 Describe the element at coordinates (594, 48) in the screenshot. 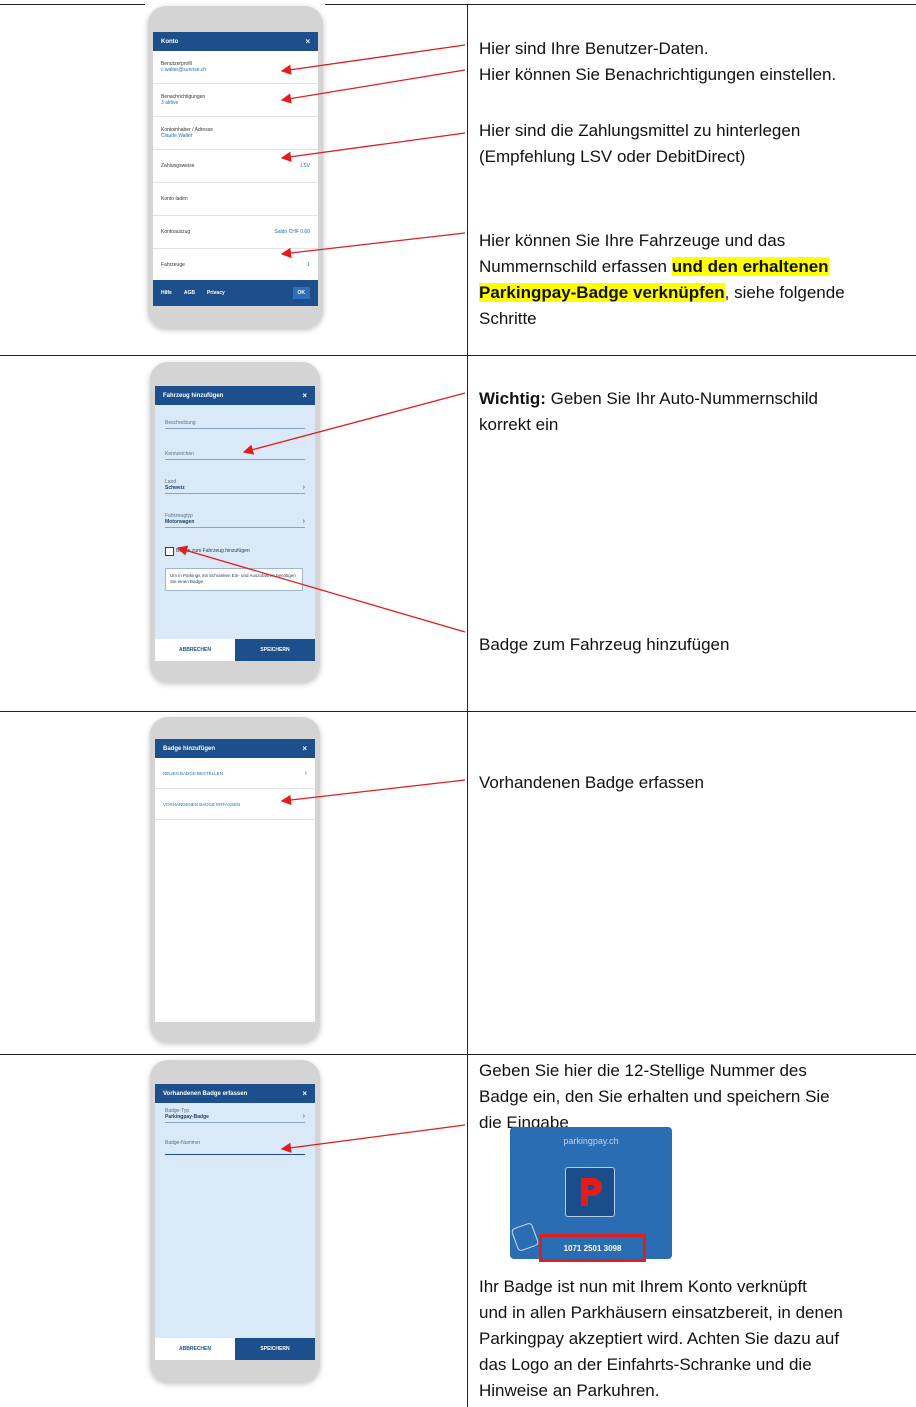

I see `panel1-text-line: Hier sind Ihre Benutzer-Daten.` at that location.